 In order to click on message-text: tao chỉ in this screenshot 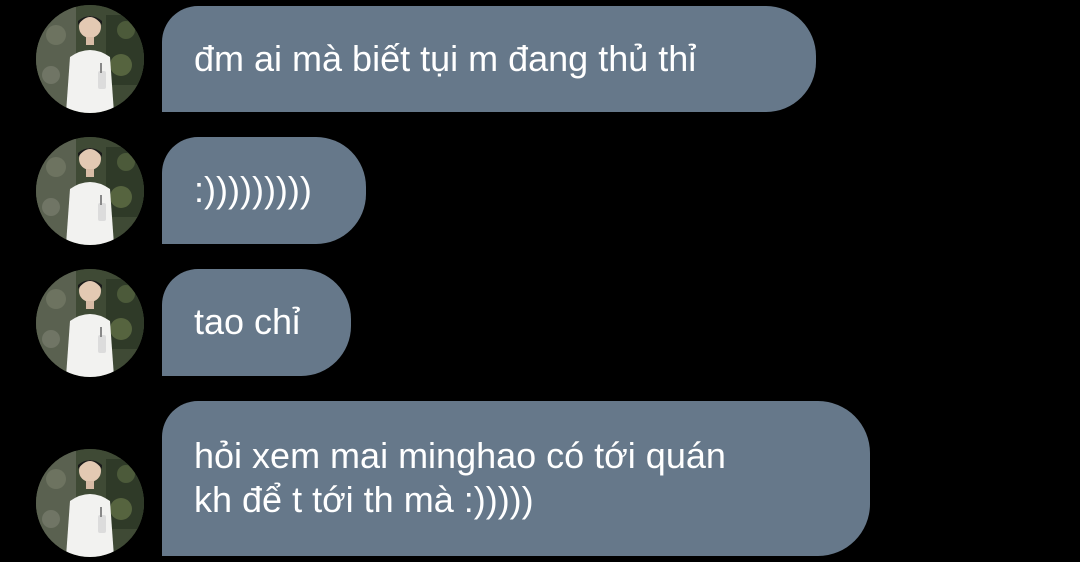, I will do `click(247, 321)`.